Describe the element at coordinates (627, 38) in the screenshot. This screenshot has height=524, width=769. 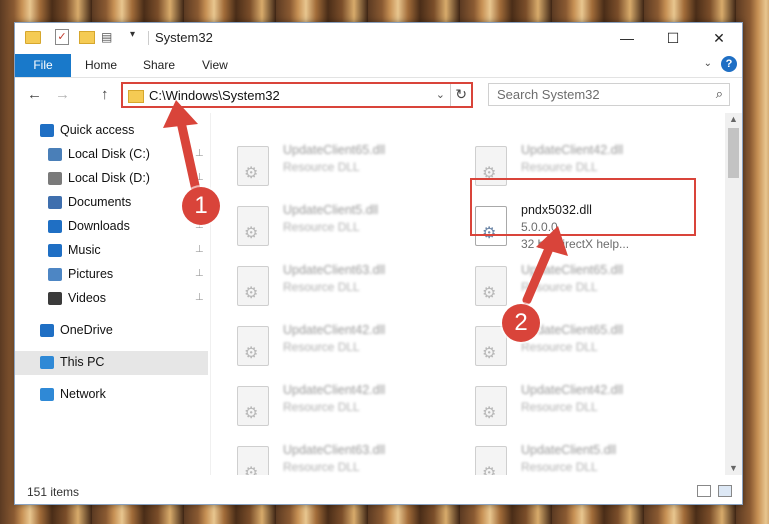
I see `minimize-button: —` at that location.